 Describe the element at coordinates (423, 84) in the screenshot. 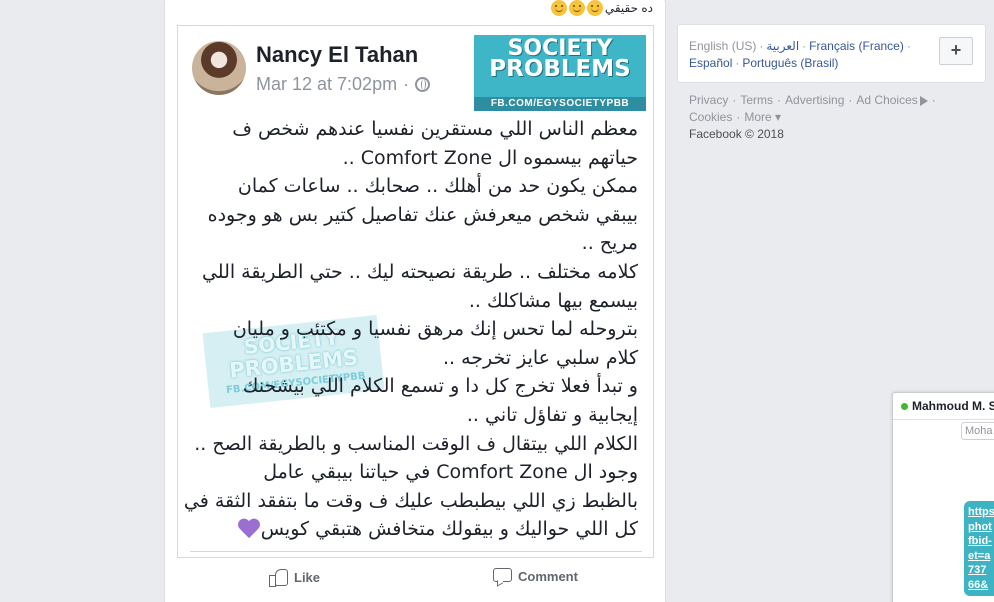

I see `globe-icon` at that location.